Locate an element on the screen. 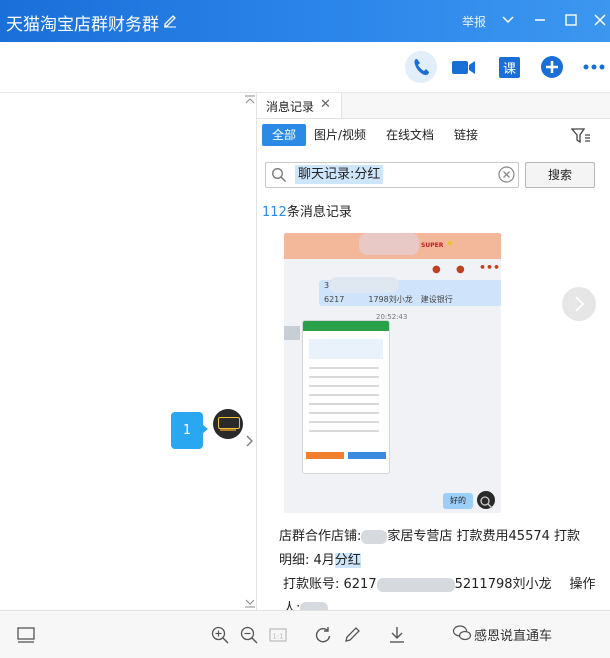 This screenshot has width=610, height=658. result-count: 112条消息记录 is located at coordinates (307, 210).